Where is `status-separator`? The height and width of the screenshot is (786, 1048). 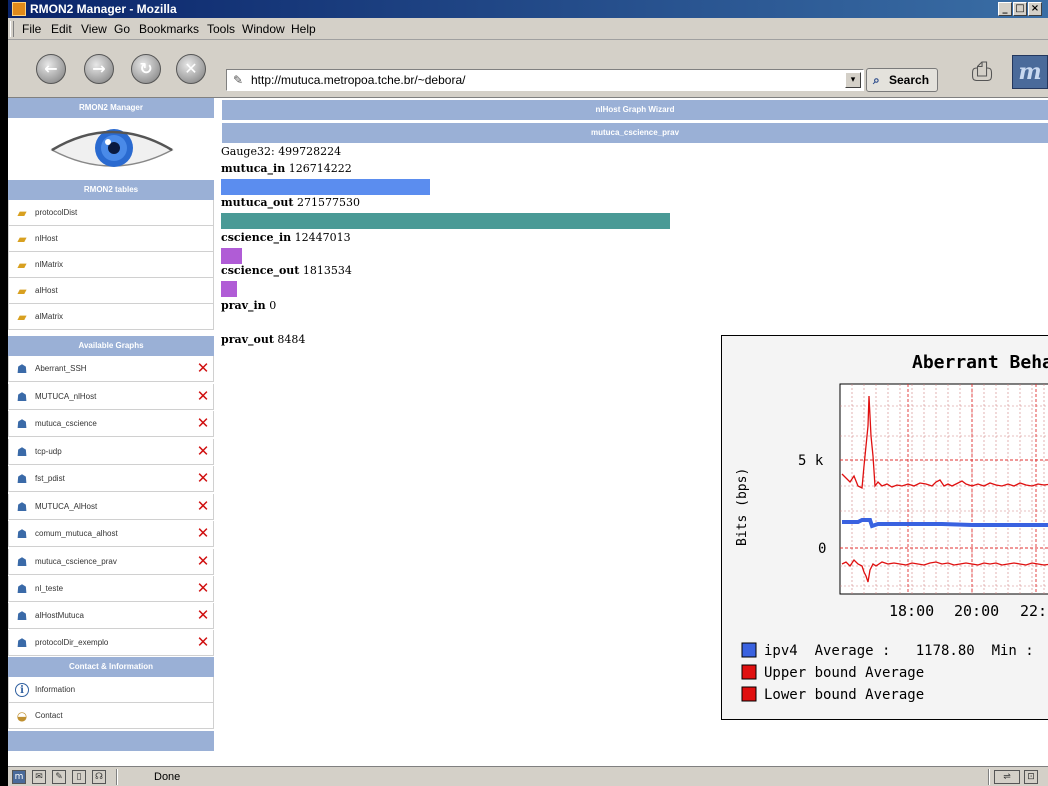
status-separator is located at coordinates (989, 777).